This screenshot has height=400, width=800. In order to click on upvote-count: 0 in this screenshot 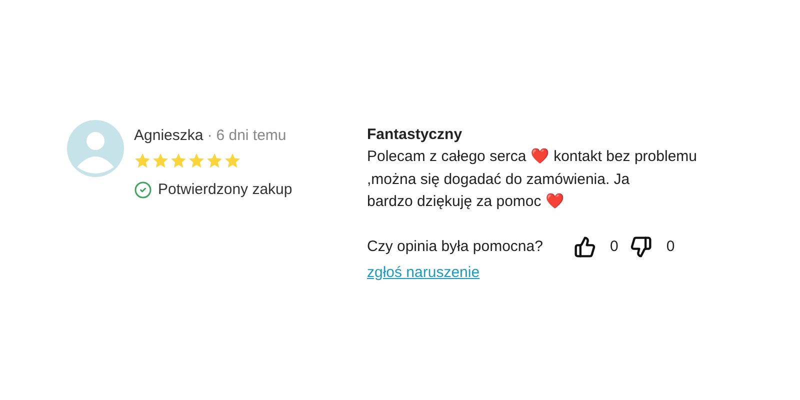, I will do `click(614, 246)`.